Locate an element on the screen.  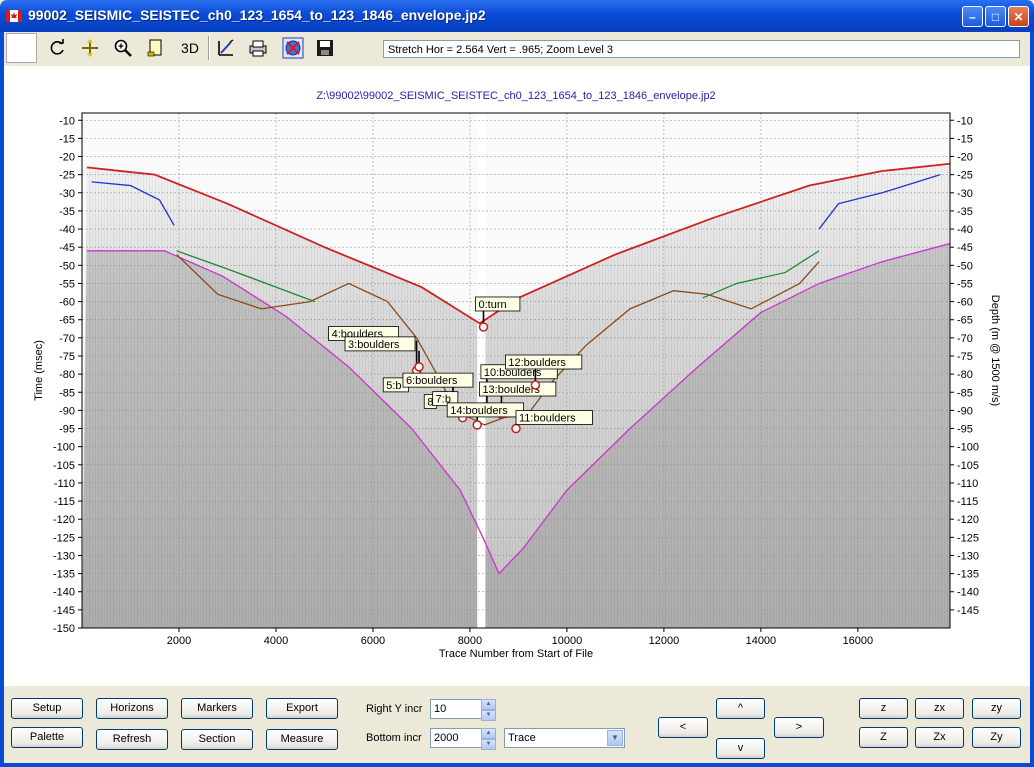
bottom-incr-spinner: ▲ ▼ is located at coordinates (488, 739).